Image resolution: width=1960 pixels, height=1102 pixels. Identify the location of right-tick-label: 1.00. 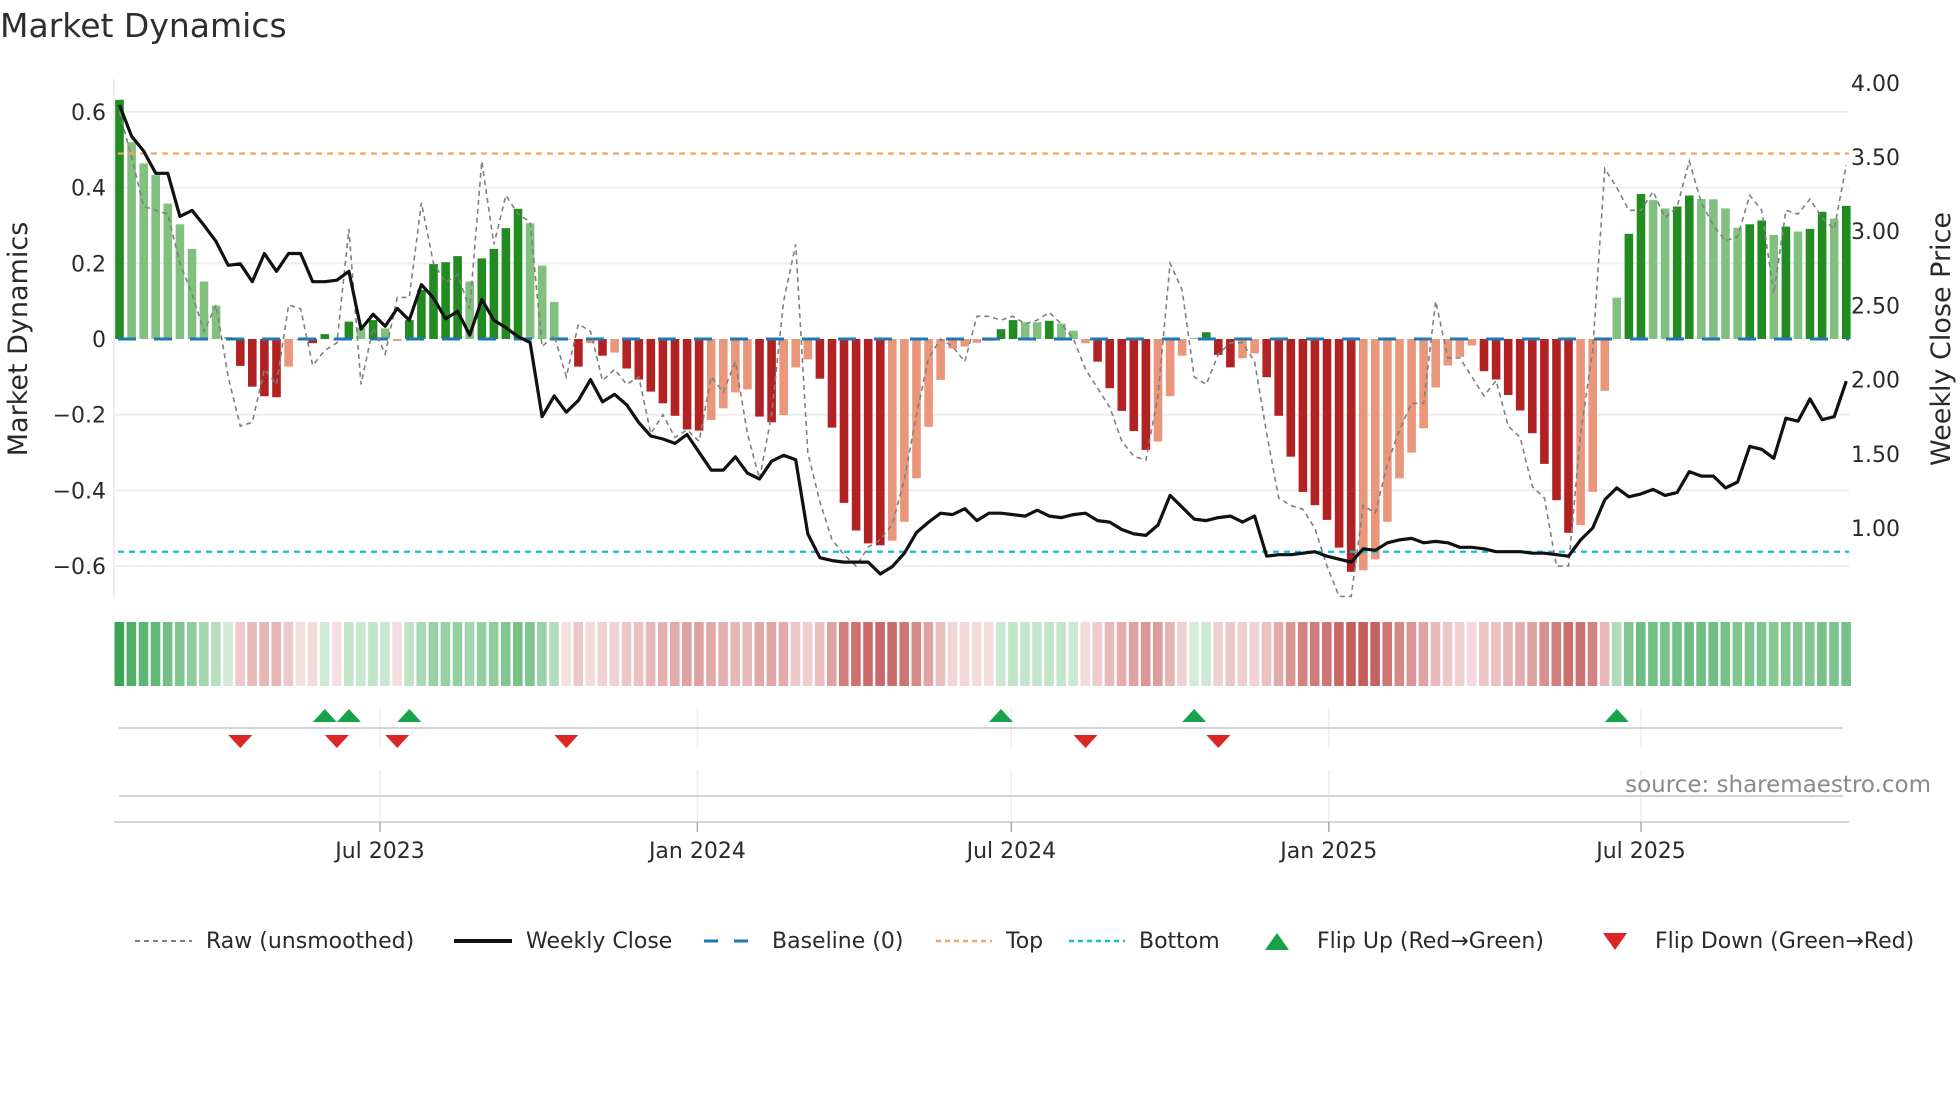
(1875, 529).